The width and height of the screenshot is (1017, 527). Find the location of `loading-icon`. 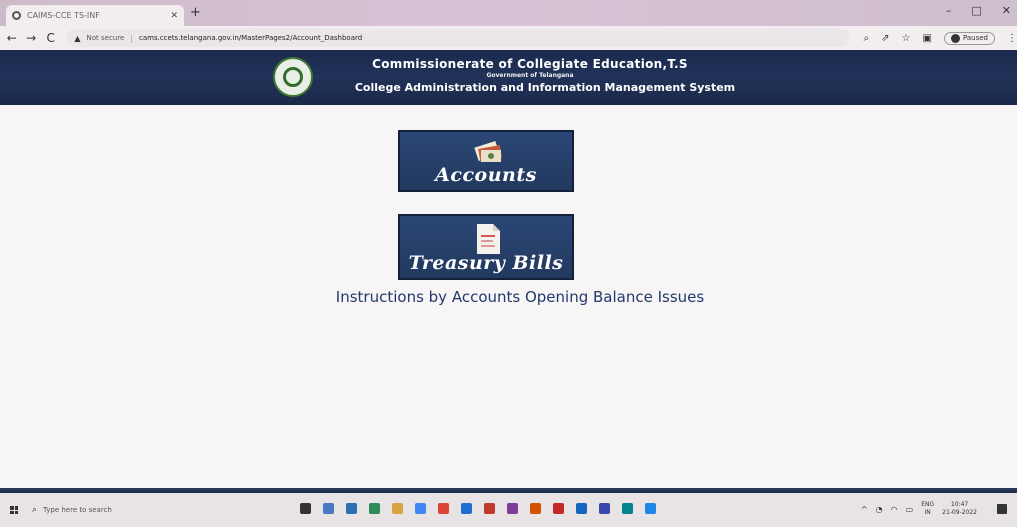

loading-icon is located at coordinates (16, 15).